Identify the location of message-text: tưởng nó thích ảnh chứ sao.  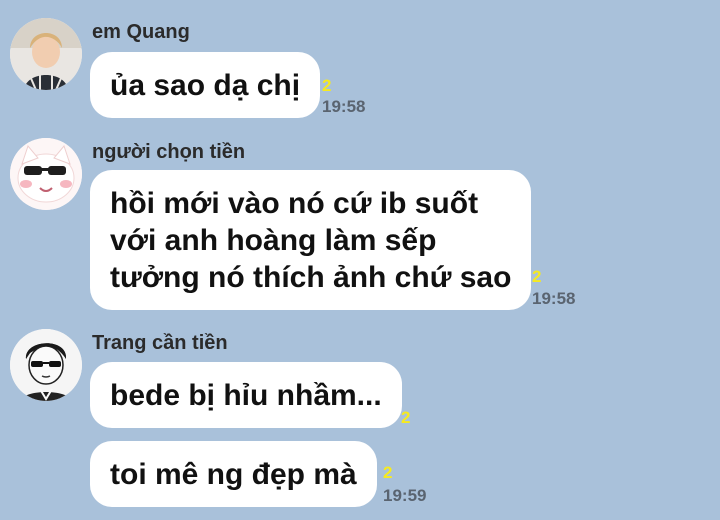
(311, 277).